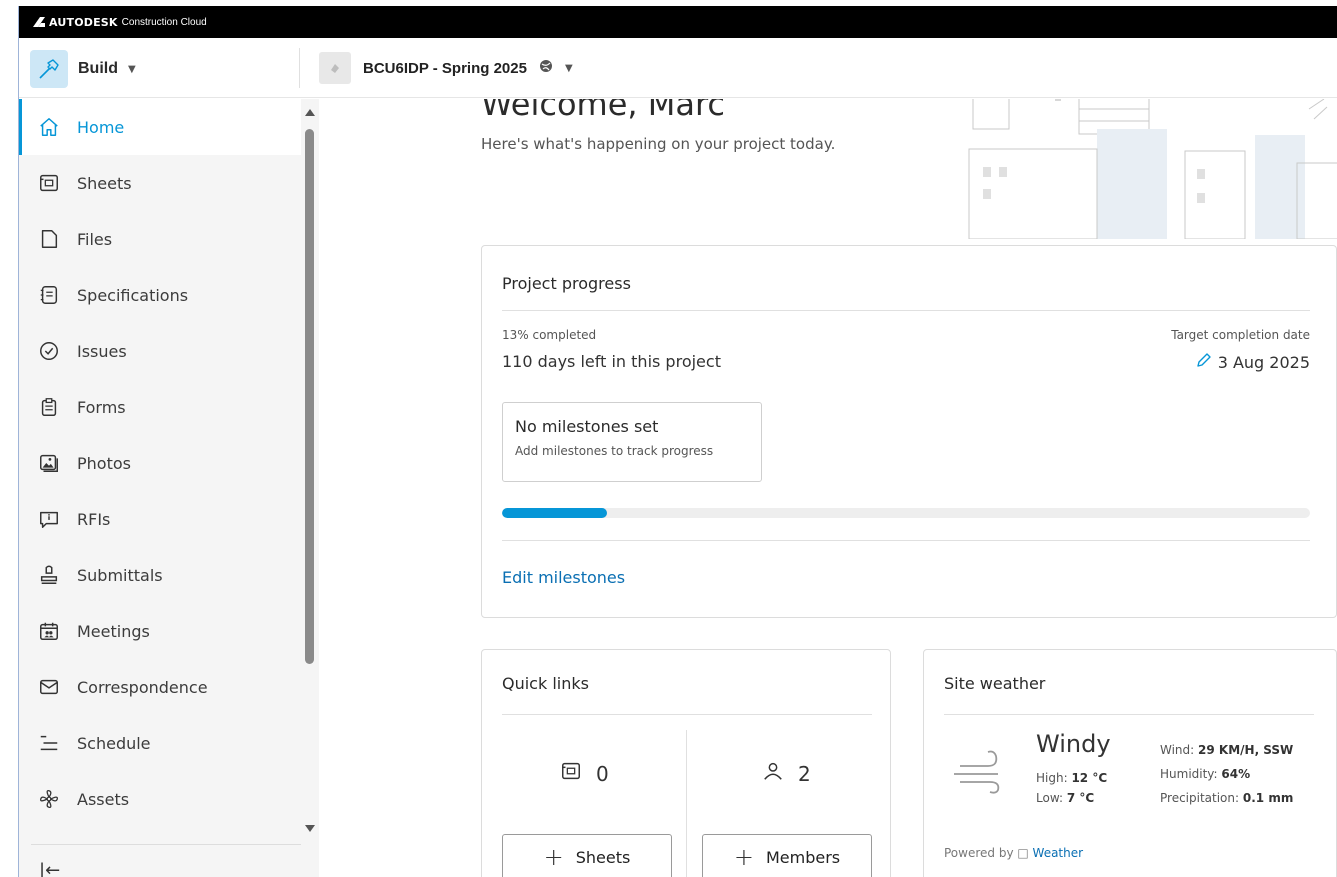 The height and width of the screenshot is (877, 1337). What do you see at coordinates (113, 631) in the screenshot?
I see `sidebar-item-label: Meetings` at bounding box center [113, 631].